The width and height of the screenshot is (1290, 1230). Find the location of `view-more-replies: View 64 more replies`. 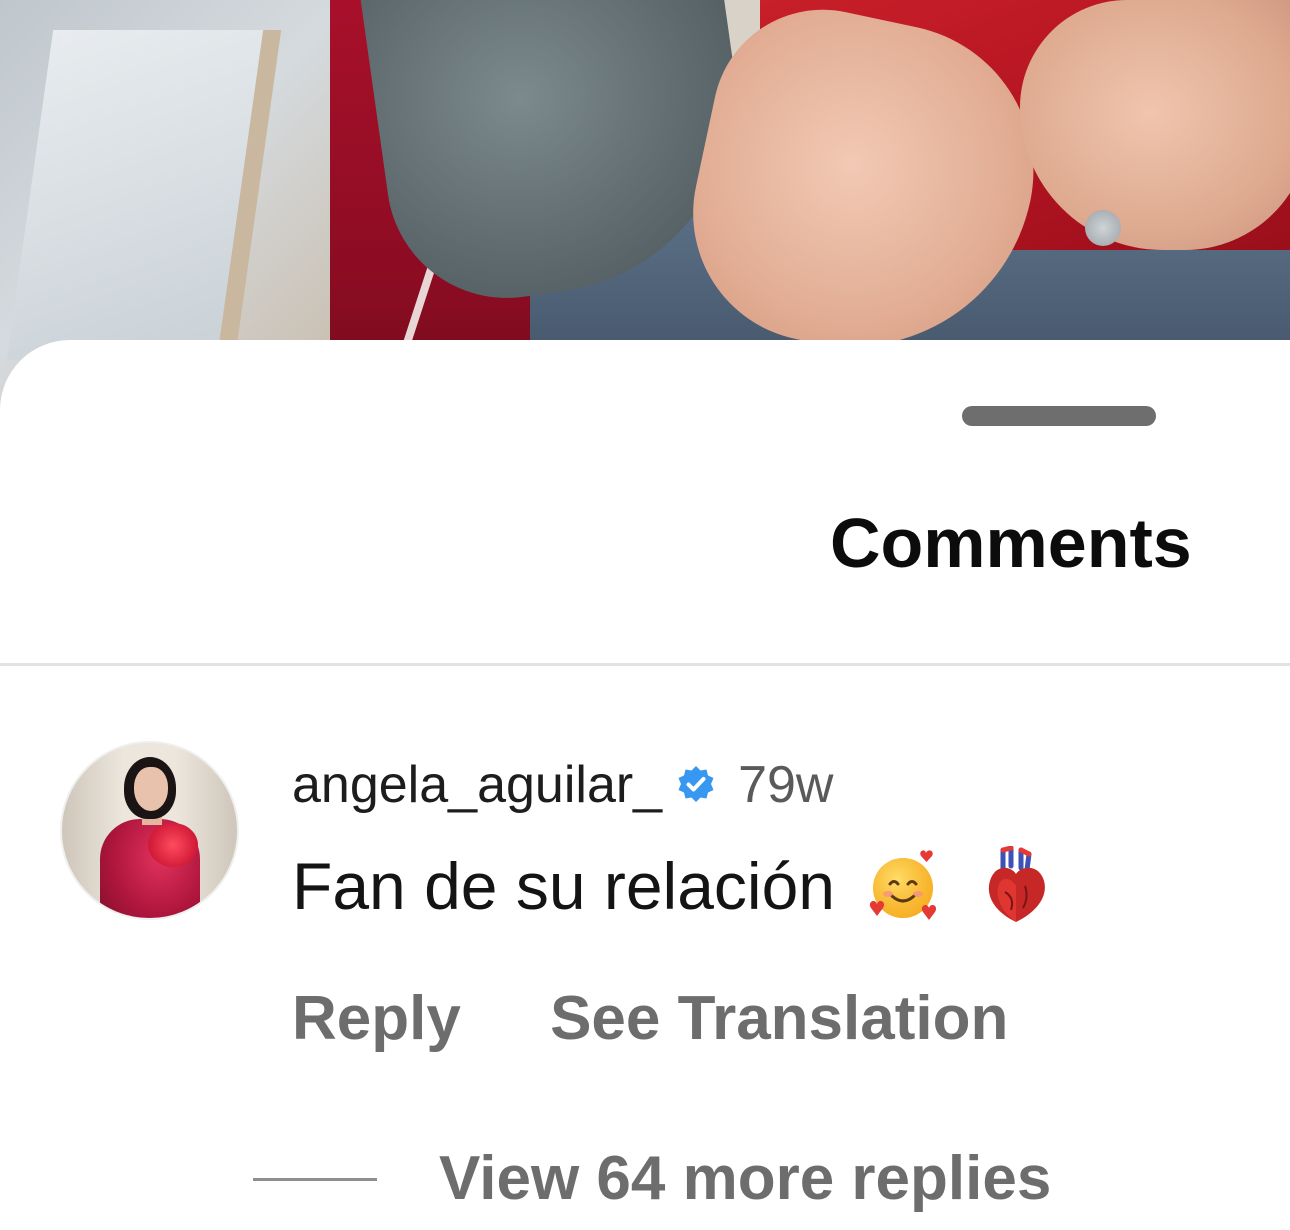

view-more-replies: View 64 more replies is located at coordinates (652, 1179).